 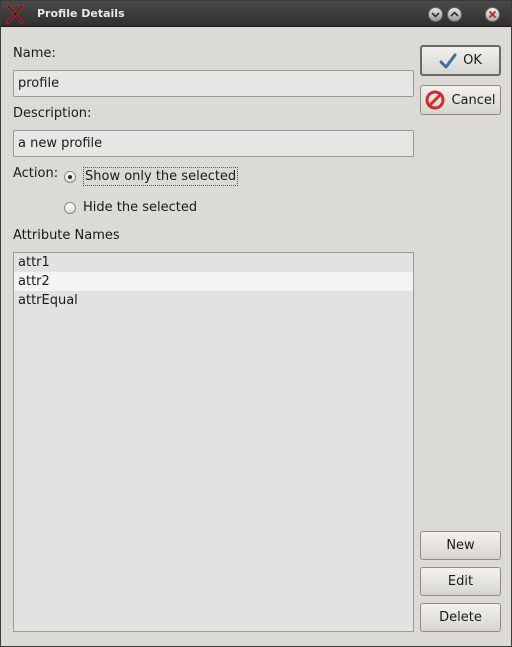 What do you see at coordinates (140, 207) in the screenshot?
I see `radio-hide-selected-label: Hide the selected` at bounding box center [140, 207].